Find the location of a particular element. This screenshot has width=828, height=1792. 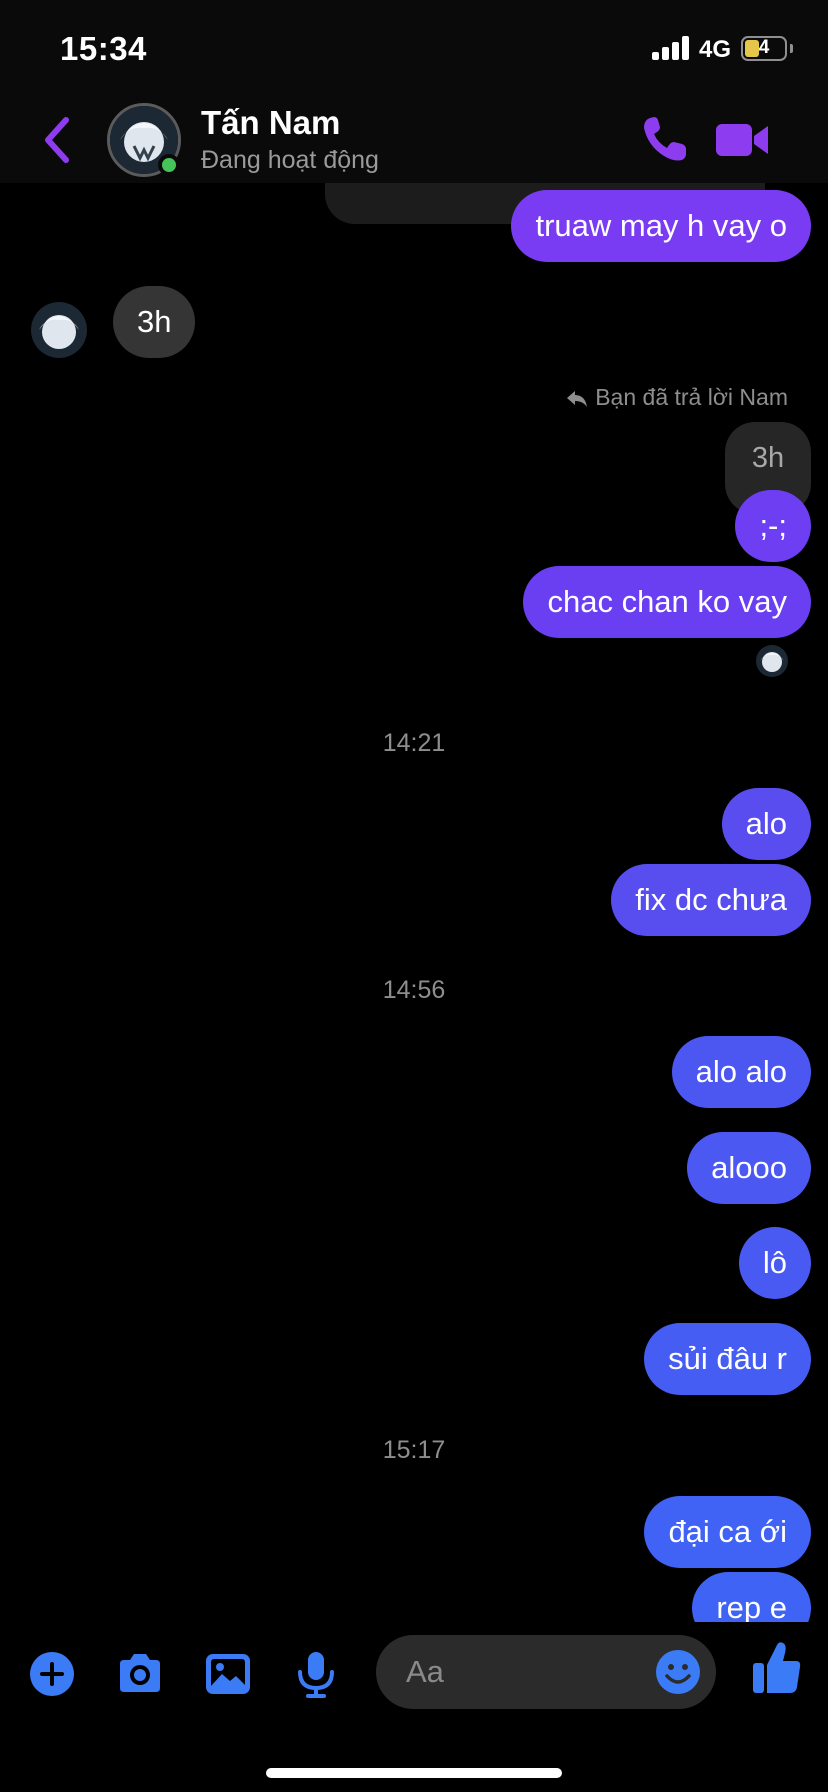

message-outgoing: alo is located at coordinates (766, 824).